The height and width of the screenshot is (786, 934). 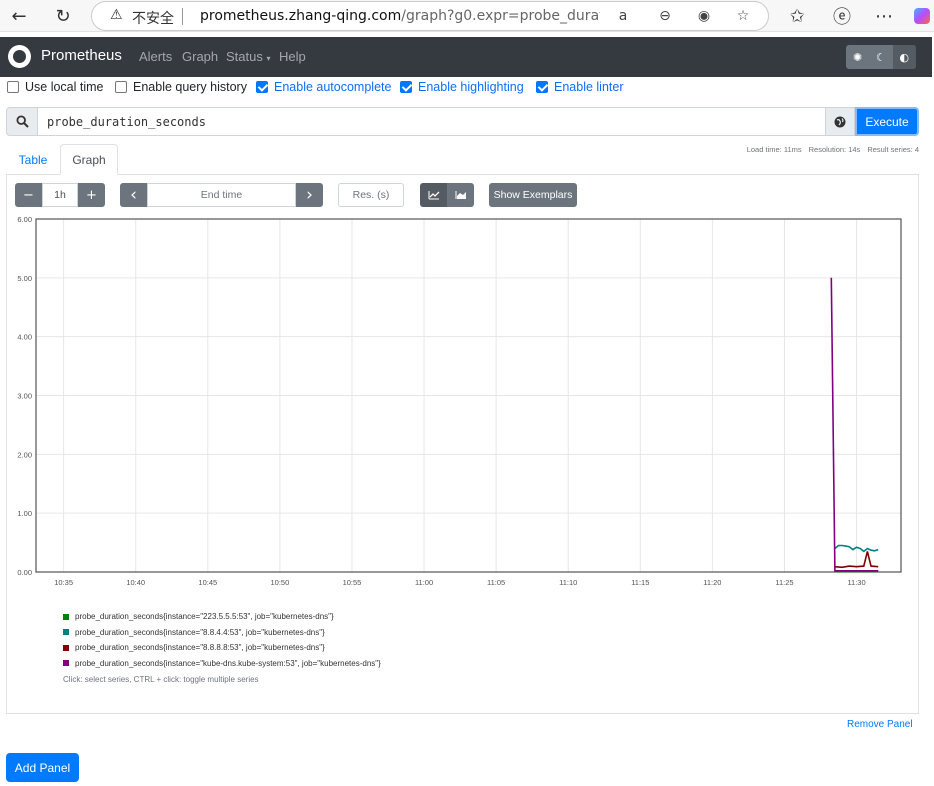 What do you see at coordinates (200, 56) in the screenshot?
I see `nav-graph: Graph` at bounding box center [200, 56].